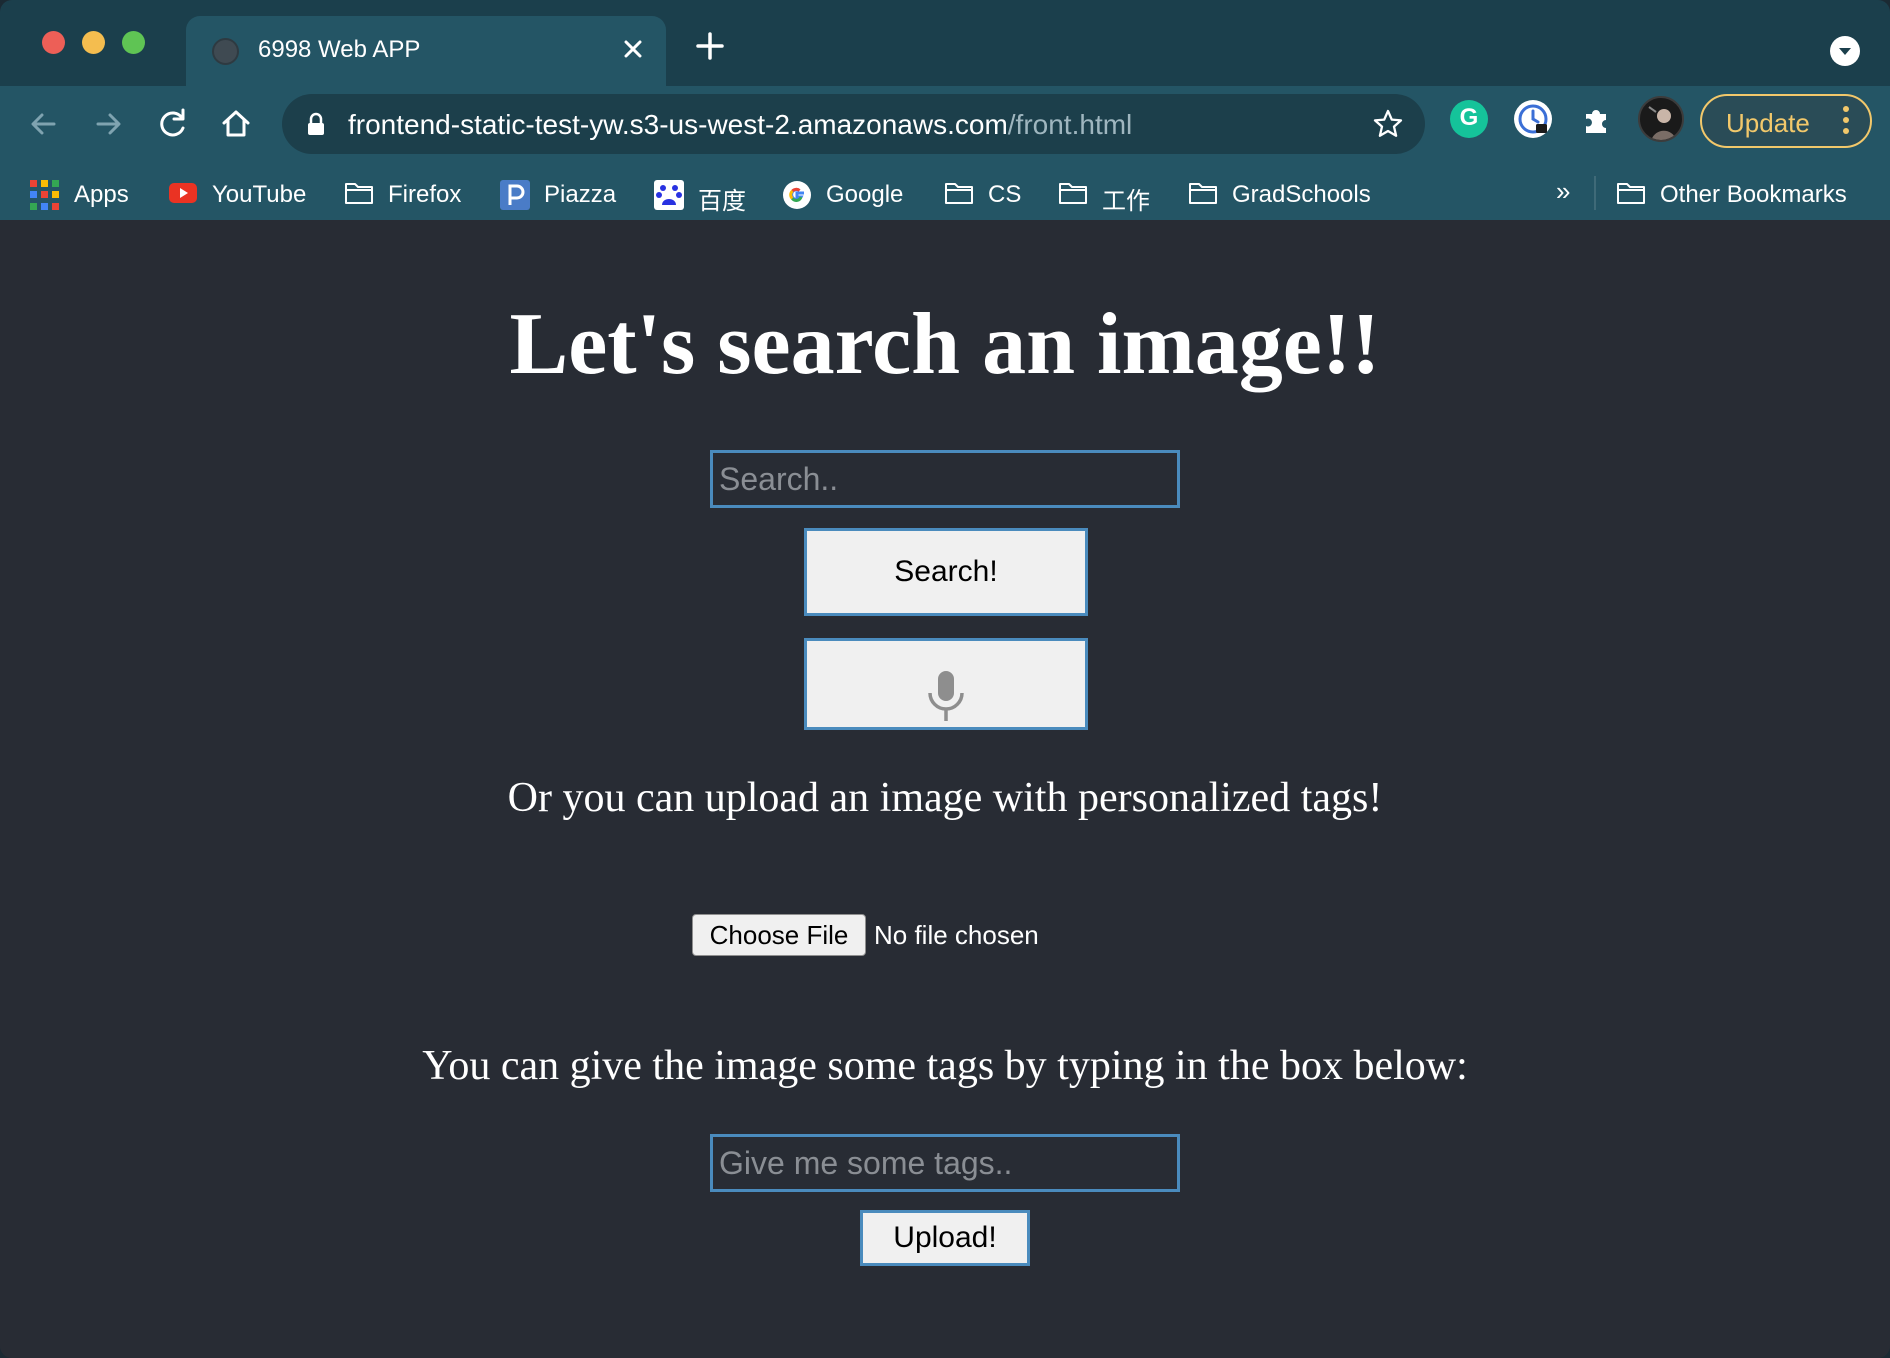 The image size is (1890, 1358). What do you see at coordinates (45, 195) in the screenshot?
I see `apps-grid-icon` at bounding box center [45, 195].